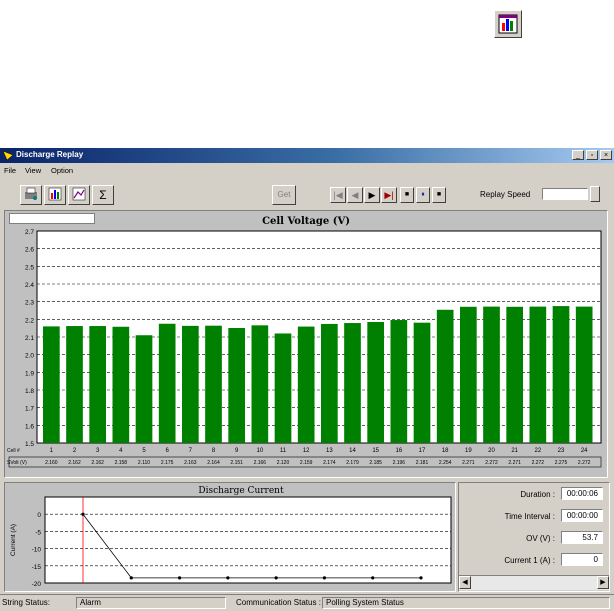  What do you see at coordinates (259, 451) in the screenshot?
I see `cell-number-label: 10` at bounding box center [259, 451].